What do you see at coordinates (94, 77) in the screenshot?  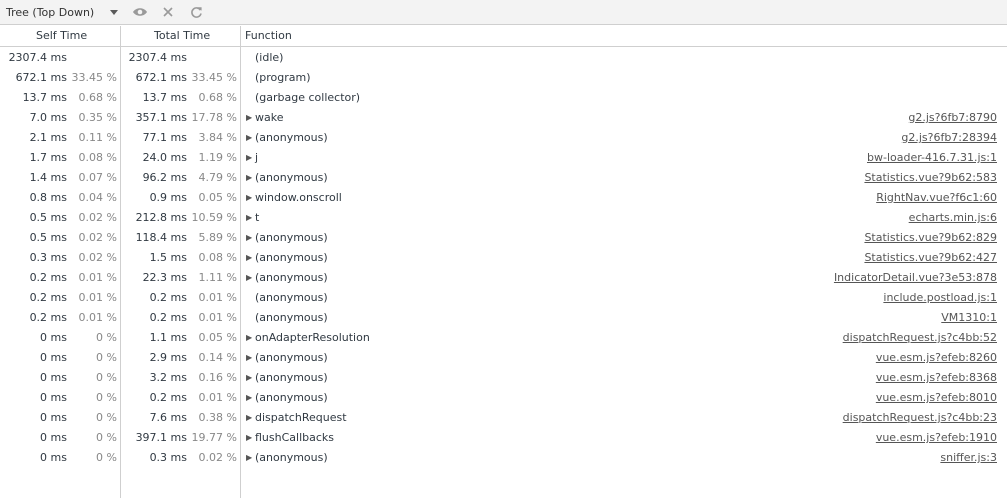 I see `self-percent-cell: 33.45 %` at bounding box center [94, 77].